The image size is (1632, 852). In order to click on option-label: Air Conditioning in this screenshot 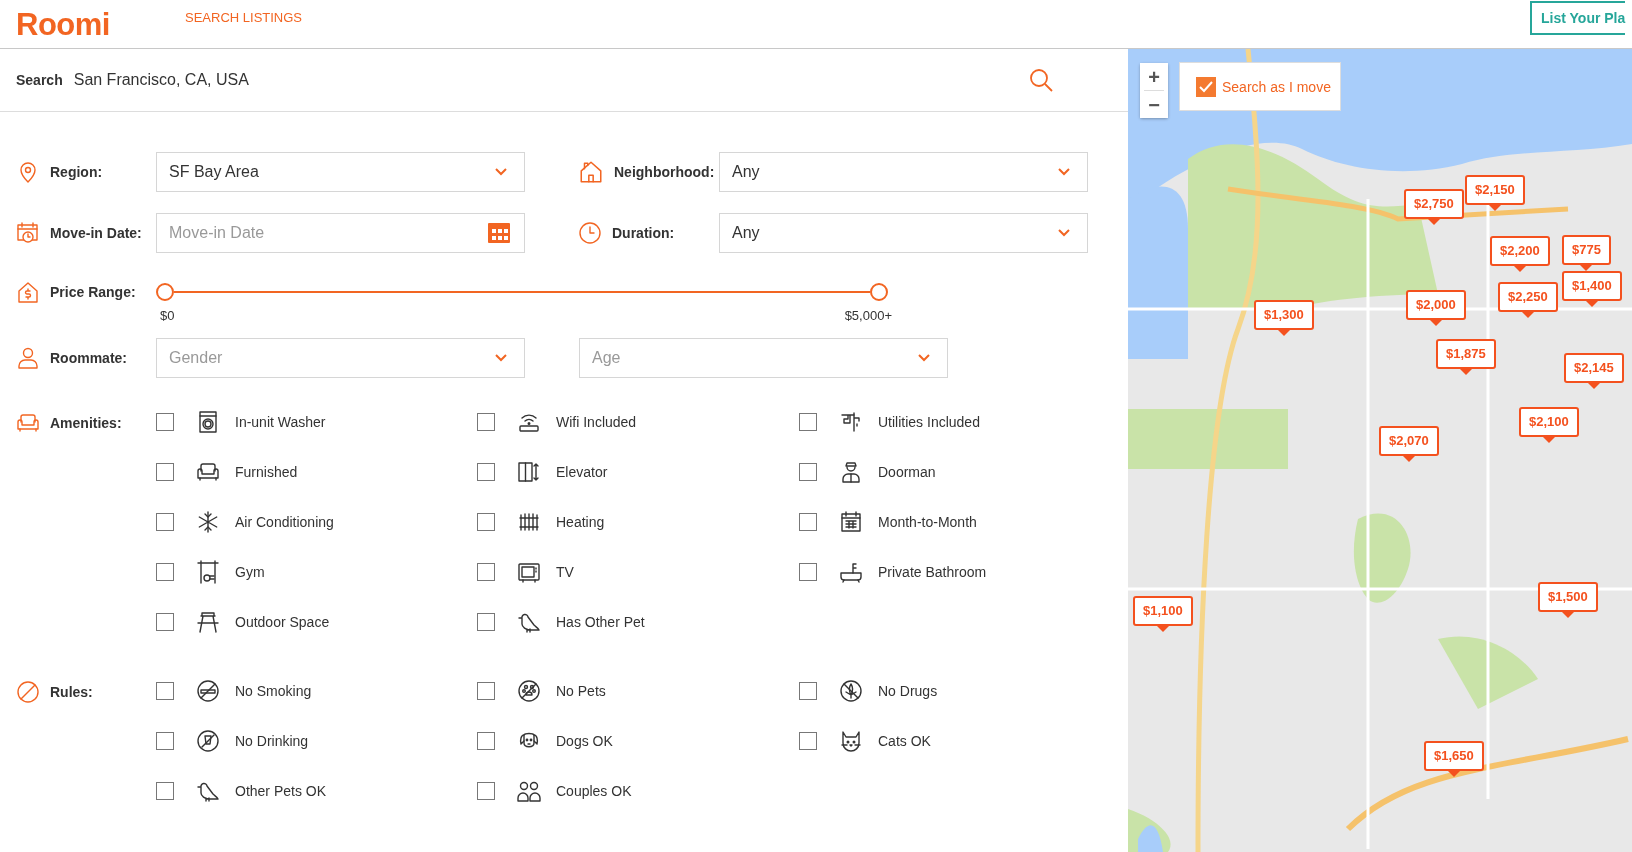, I will do `click(284, 522)`.